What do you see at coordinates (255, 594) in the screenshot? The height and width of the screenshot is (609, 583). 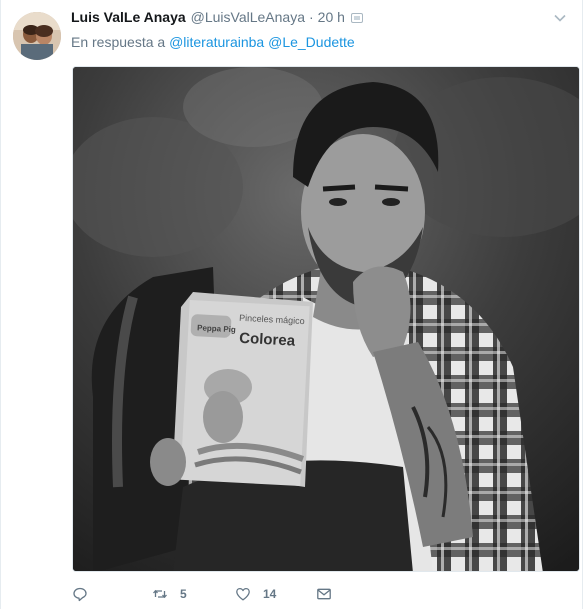 I see `like-button: 14` at bounding box center [255, 594].